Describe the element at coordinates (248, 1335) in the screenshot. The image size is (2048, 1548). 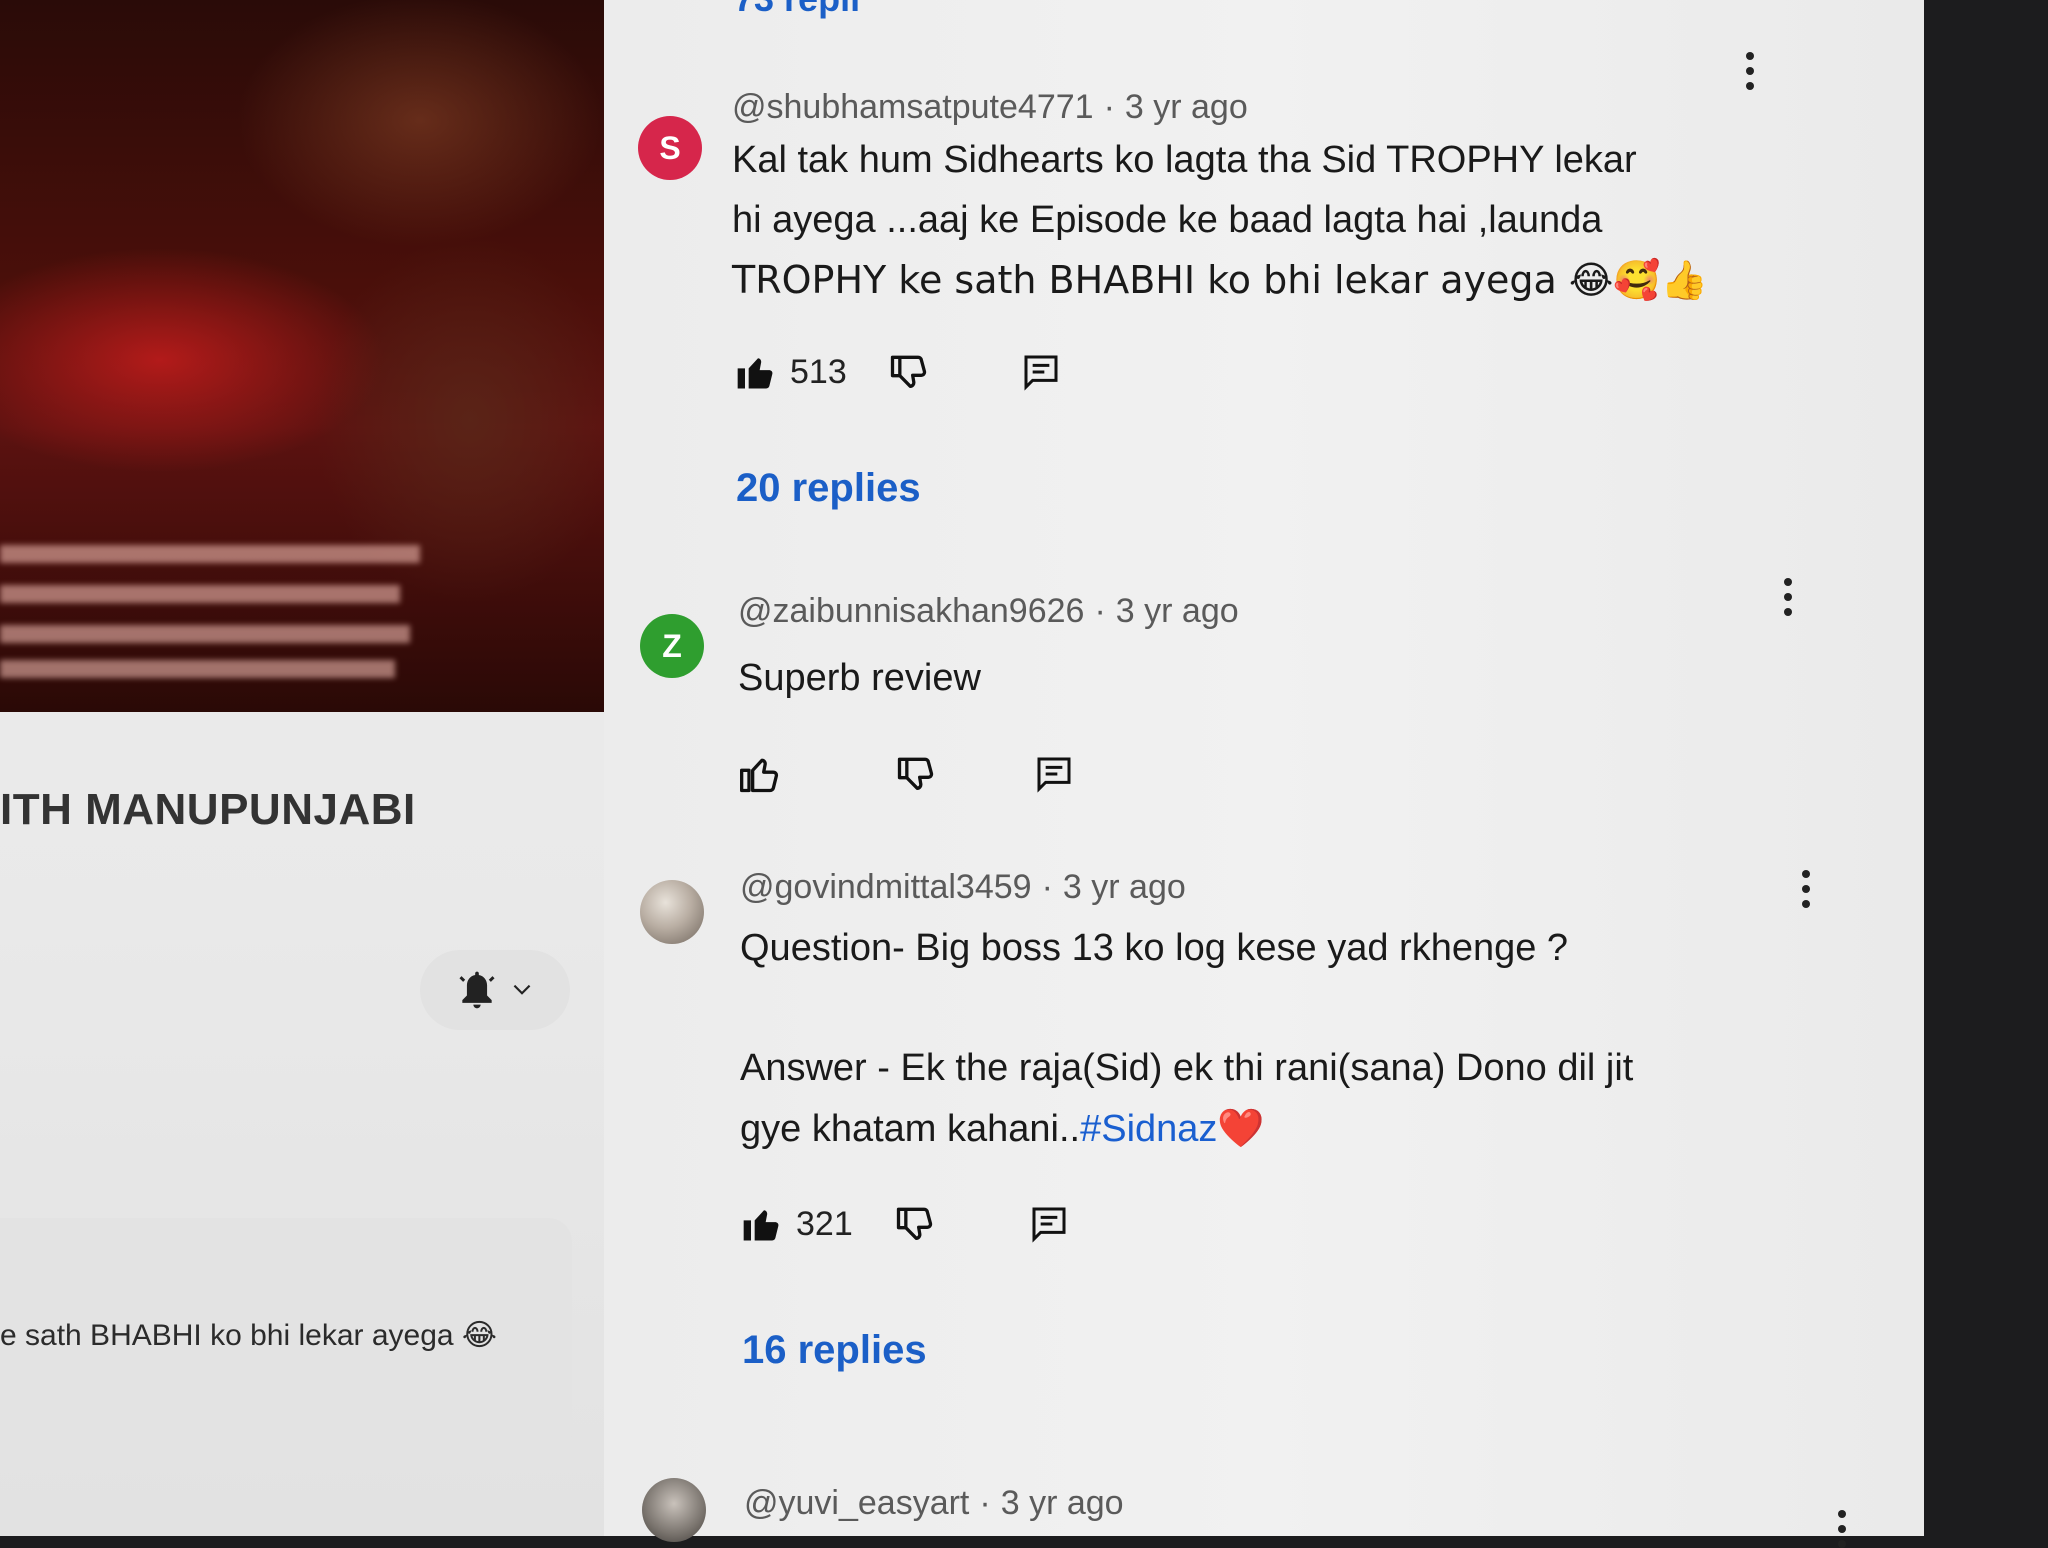
I see `comment-preview-text: e sath BHABHI ko bhi lekar ayega 😂` at that location.